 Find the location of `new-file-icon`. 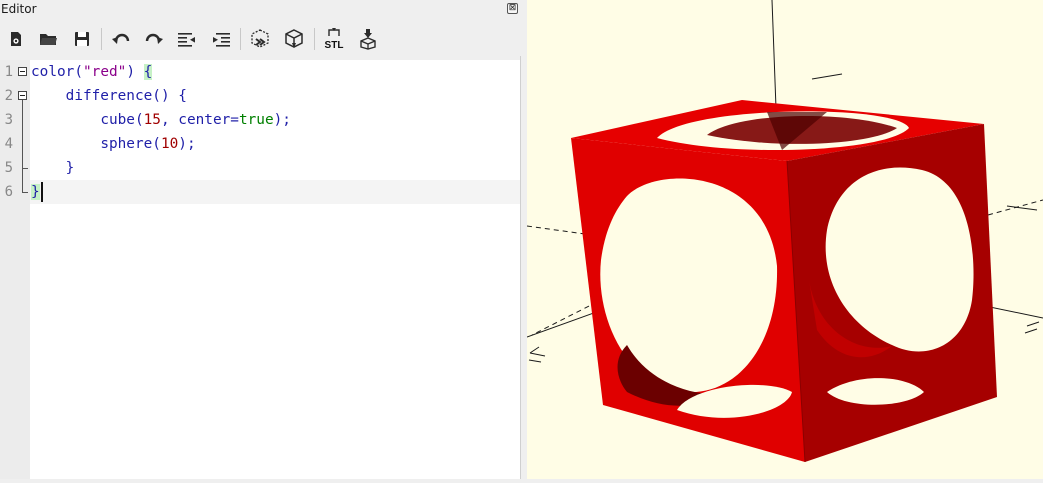

new-file-icon is located at coordinates (16, 39).